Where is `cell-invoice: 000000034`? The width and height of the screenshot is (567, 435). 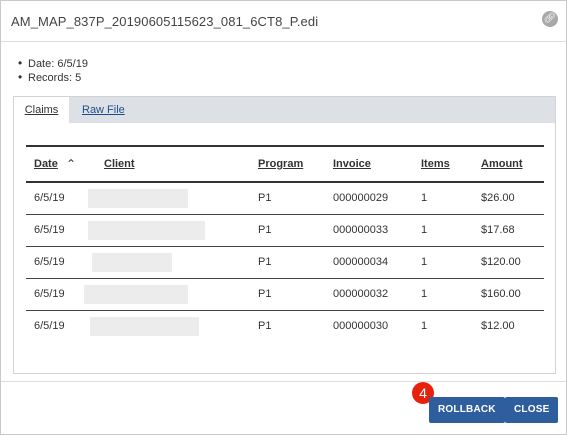
cell-invoice: 000000034 is located at coordinates (361, 262).